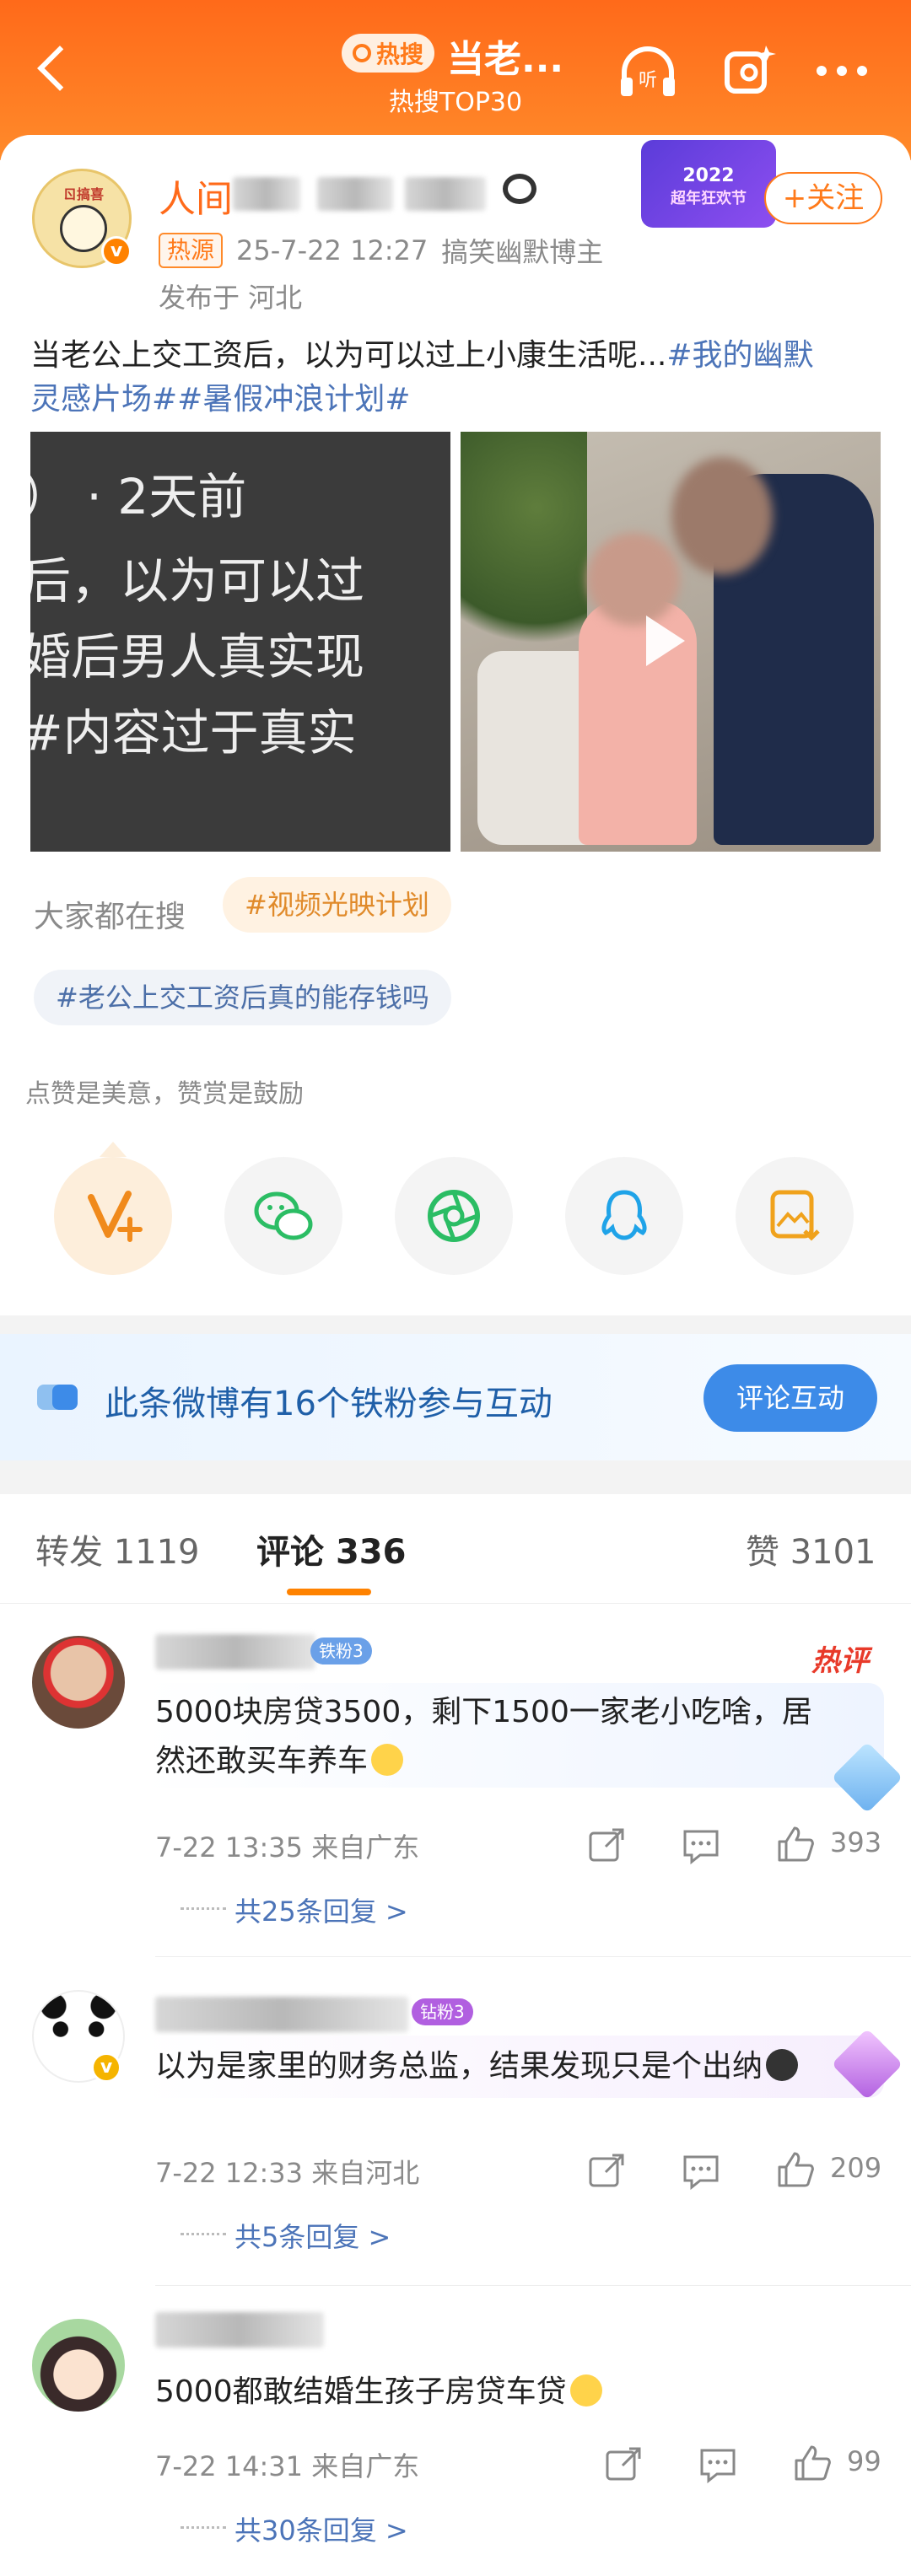 The height and width of the screenshot is (2576, 911). Describe the element at coordinates (842, 71) in the screenshot. I see `more-icon` at that location.